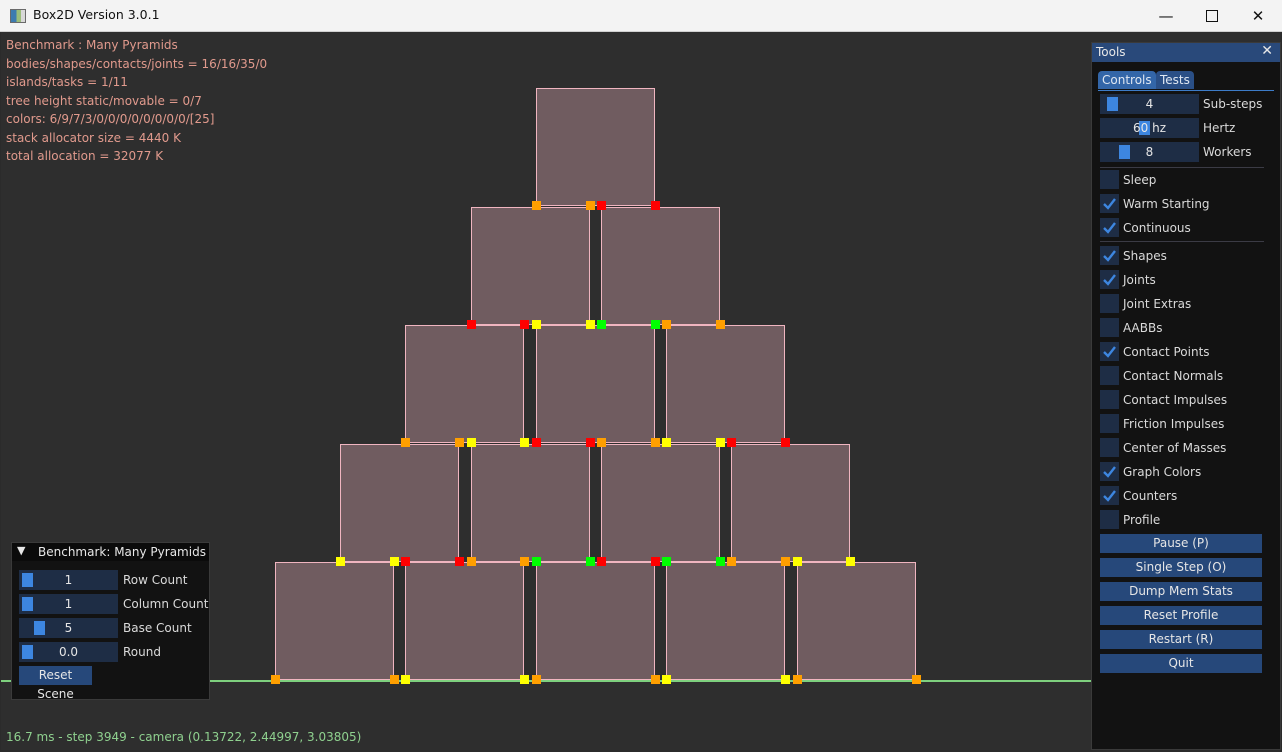  I want to click on checkbox-graph-colors, so click(1109, 471).